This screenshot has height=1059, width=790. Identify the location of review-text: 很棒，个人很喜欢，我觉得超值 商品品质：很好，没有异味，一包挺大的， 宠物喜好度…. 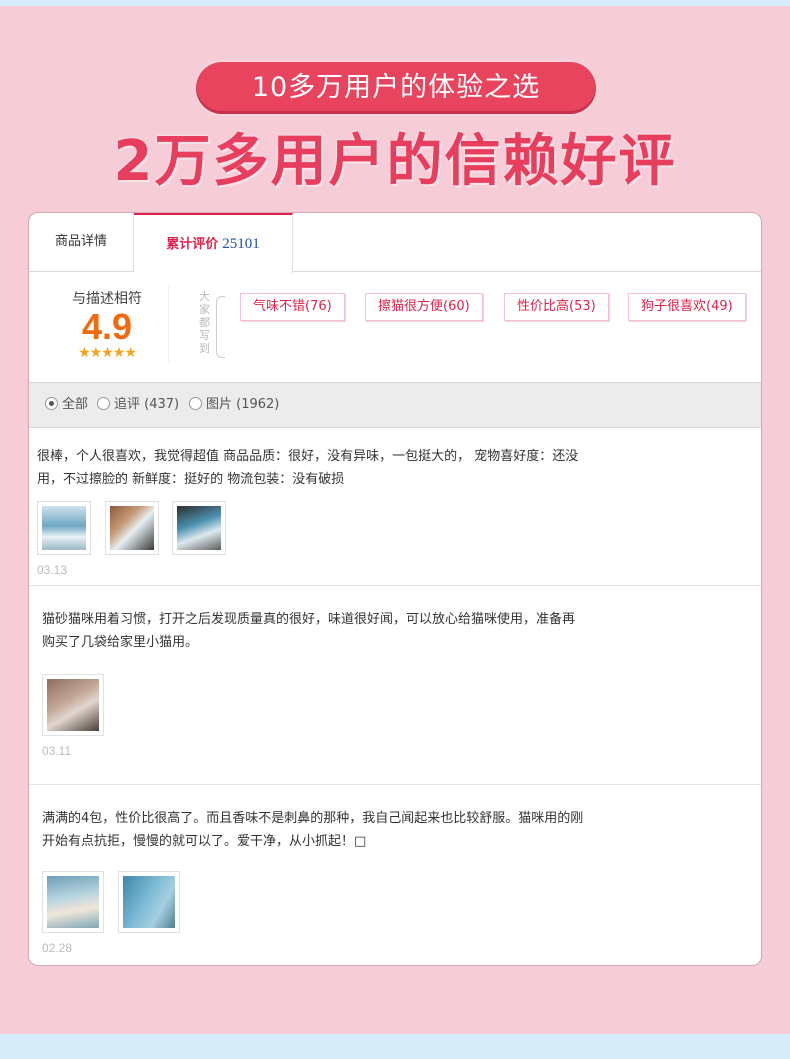
(307, 468).